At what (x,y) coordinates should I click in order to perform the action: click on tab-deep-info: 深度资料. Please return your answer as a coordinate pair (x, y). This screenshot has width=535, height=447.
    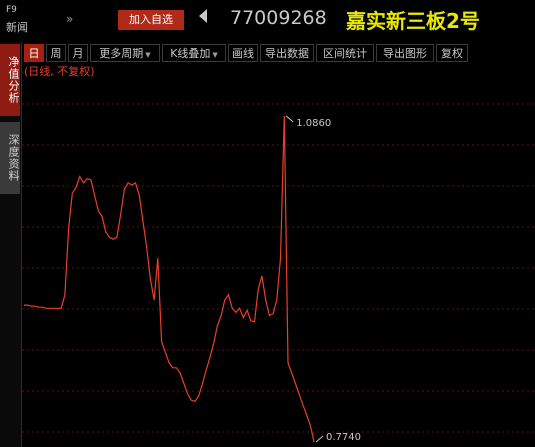
    Looking at the image, I should click on (10, 158).